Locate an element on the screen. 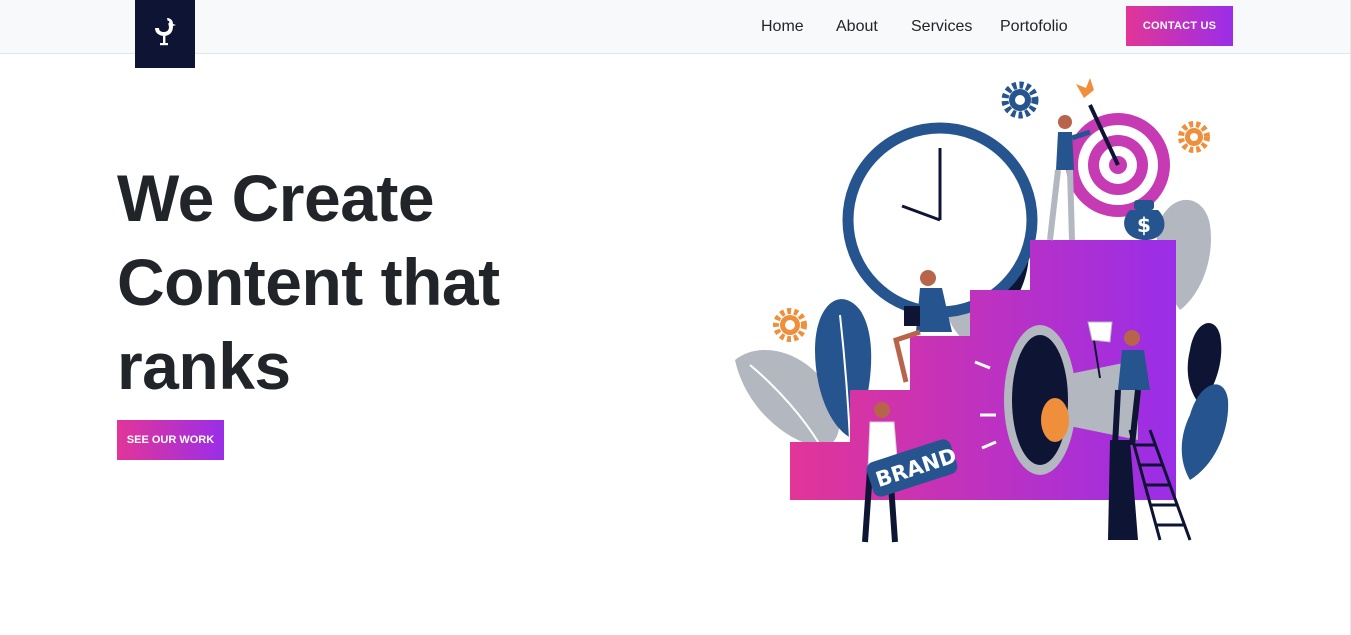 The height and width of the screenshot is (635, 1351). gear-icon-top is located at coordinates (1020, 100).